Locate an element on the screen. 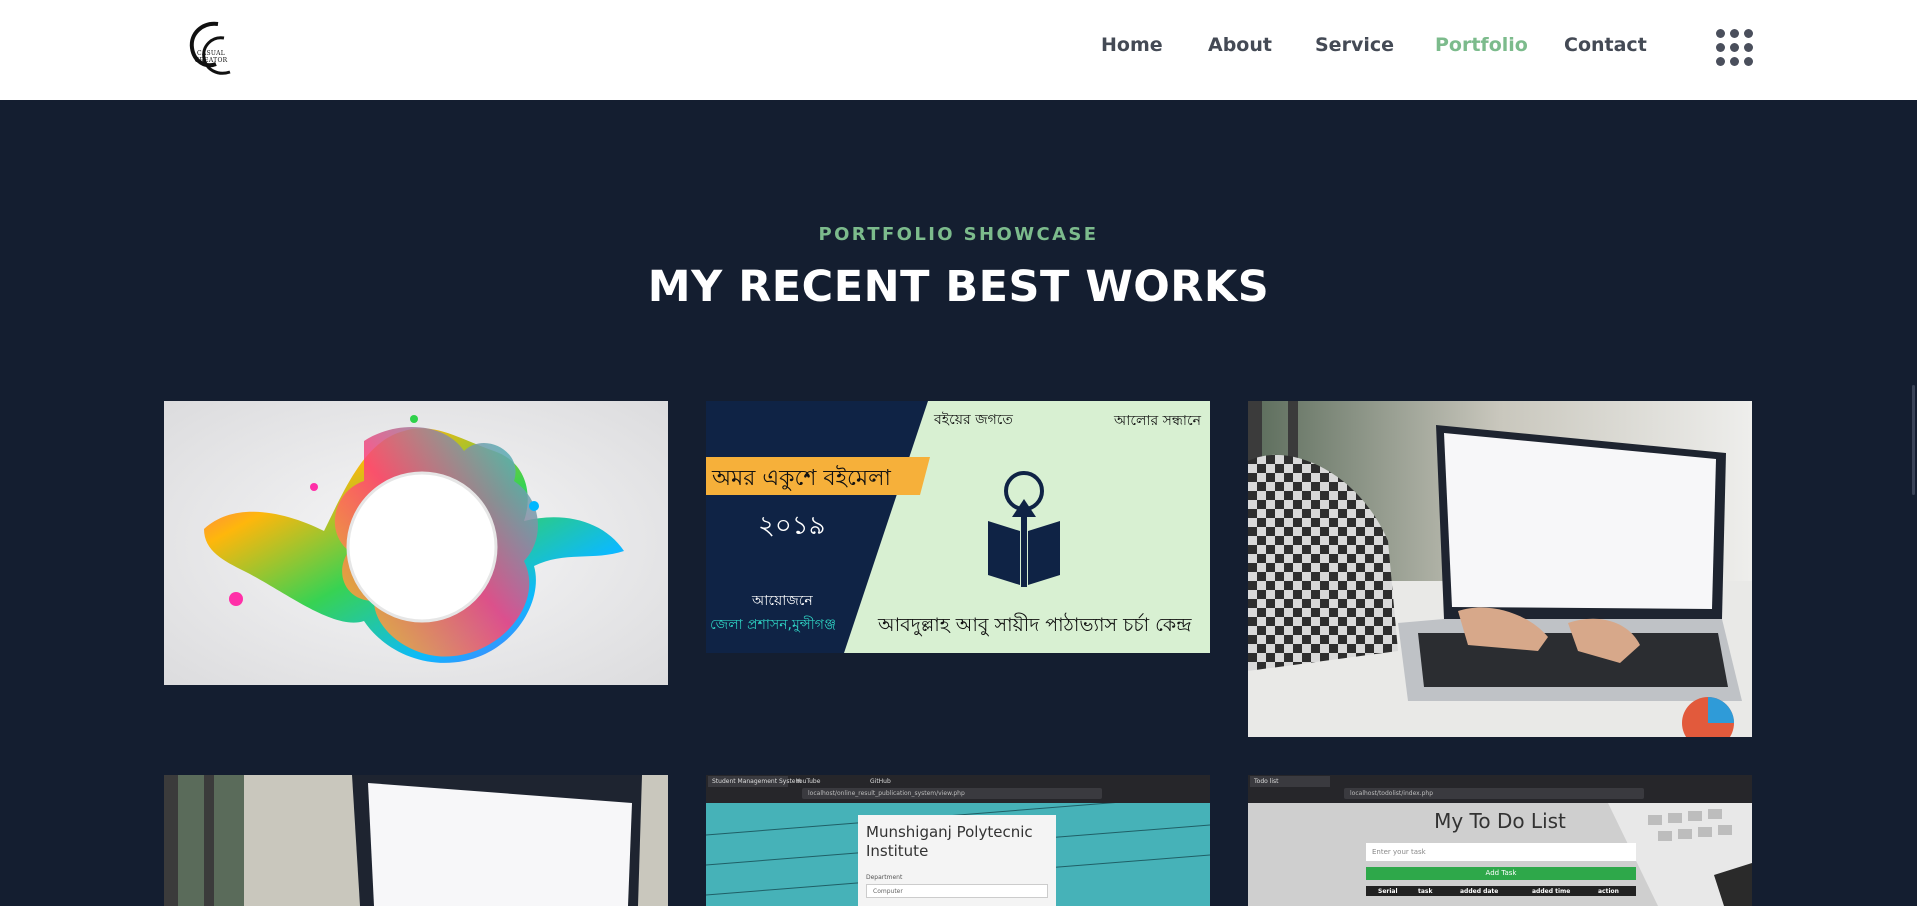 The width and height of the screenshot is (1917, 906). browser-tab: Student Management System is located at coordinates (754, 781).